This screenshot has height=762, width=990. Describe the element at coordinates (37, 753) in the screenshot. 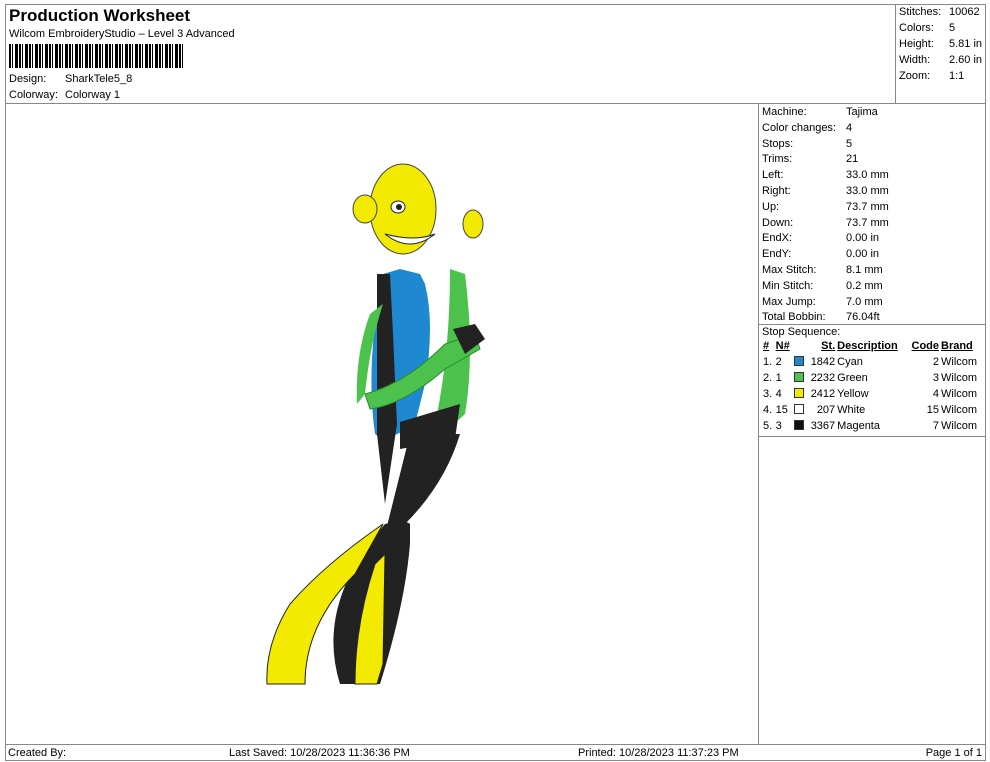

I see `created-by: Created By:` at that location.